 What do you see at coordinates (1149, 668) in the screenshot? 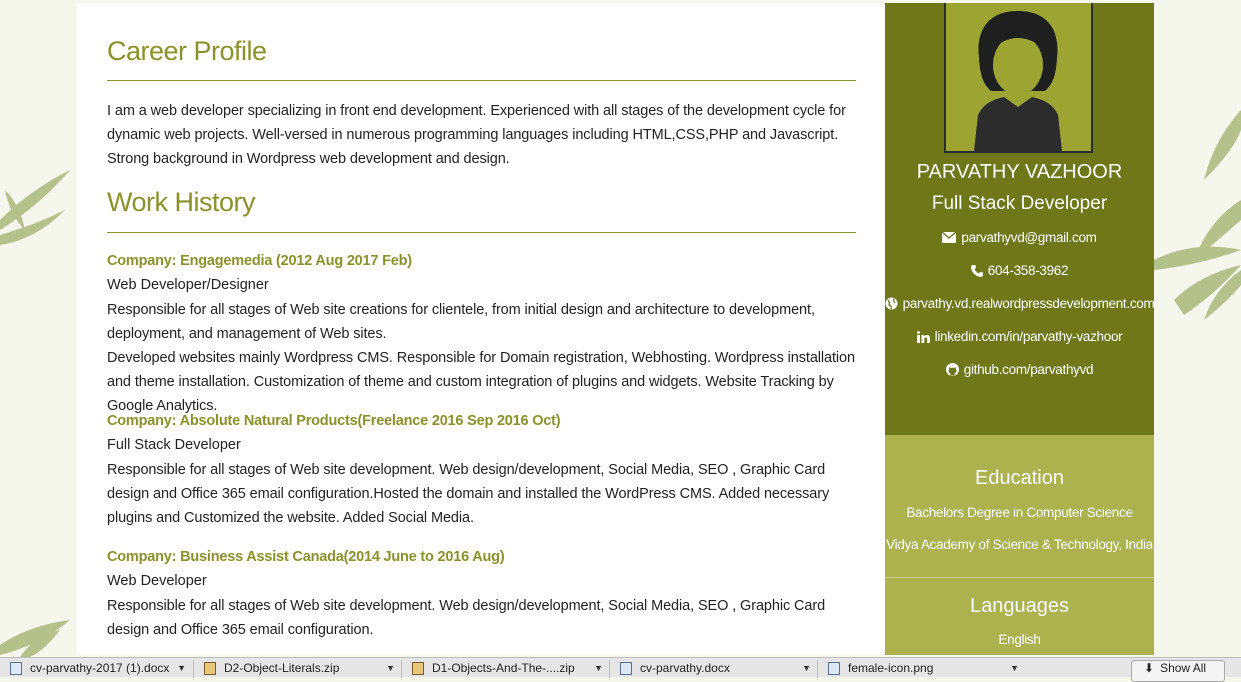
I see `download-arrow-icon: ⬇` at bounding box center [1149, 668].